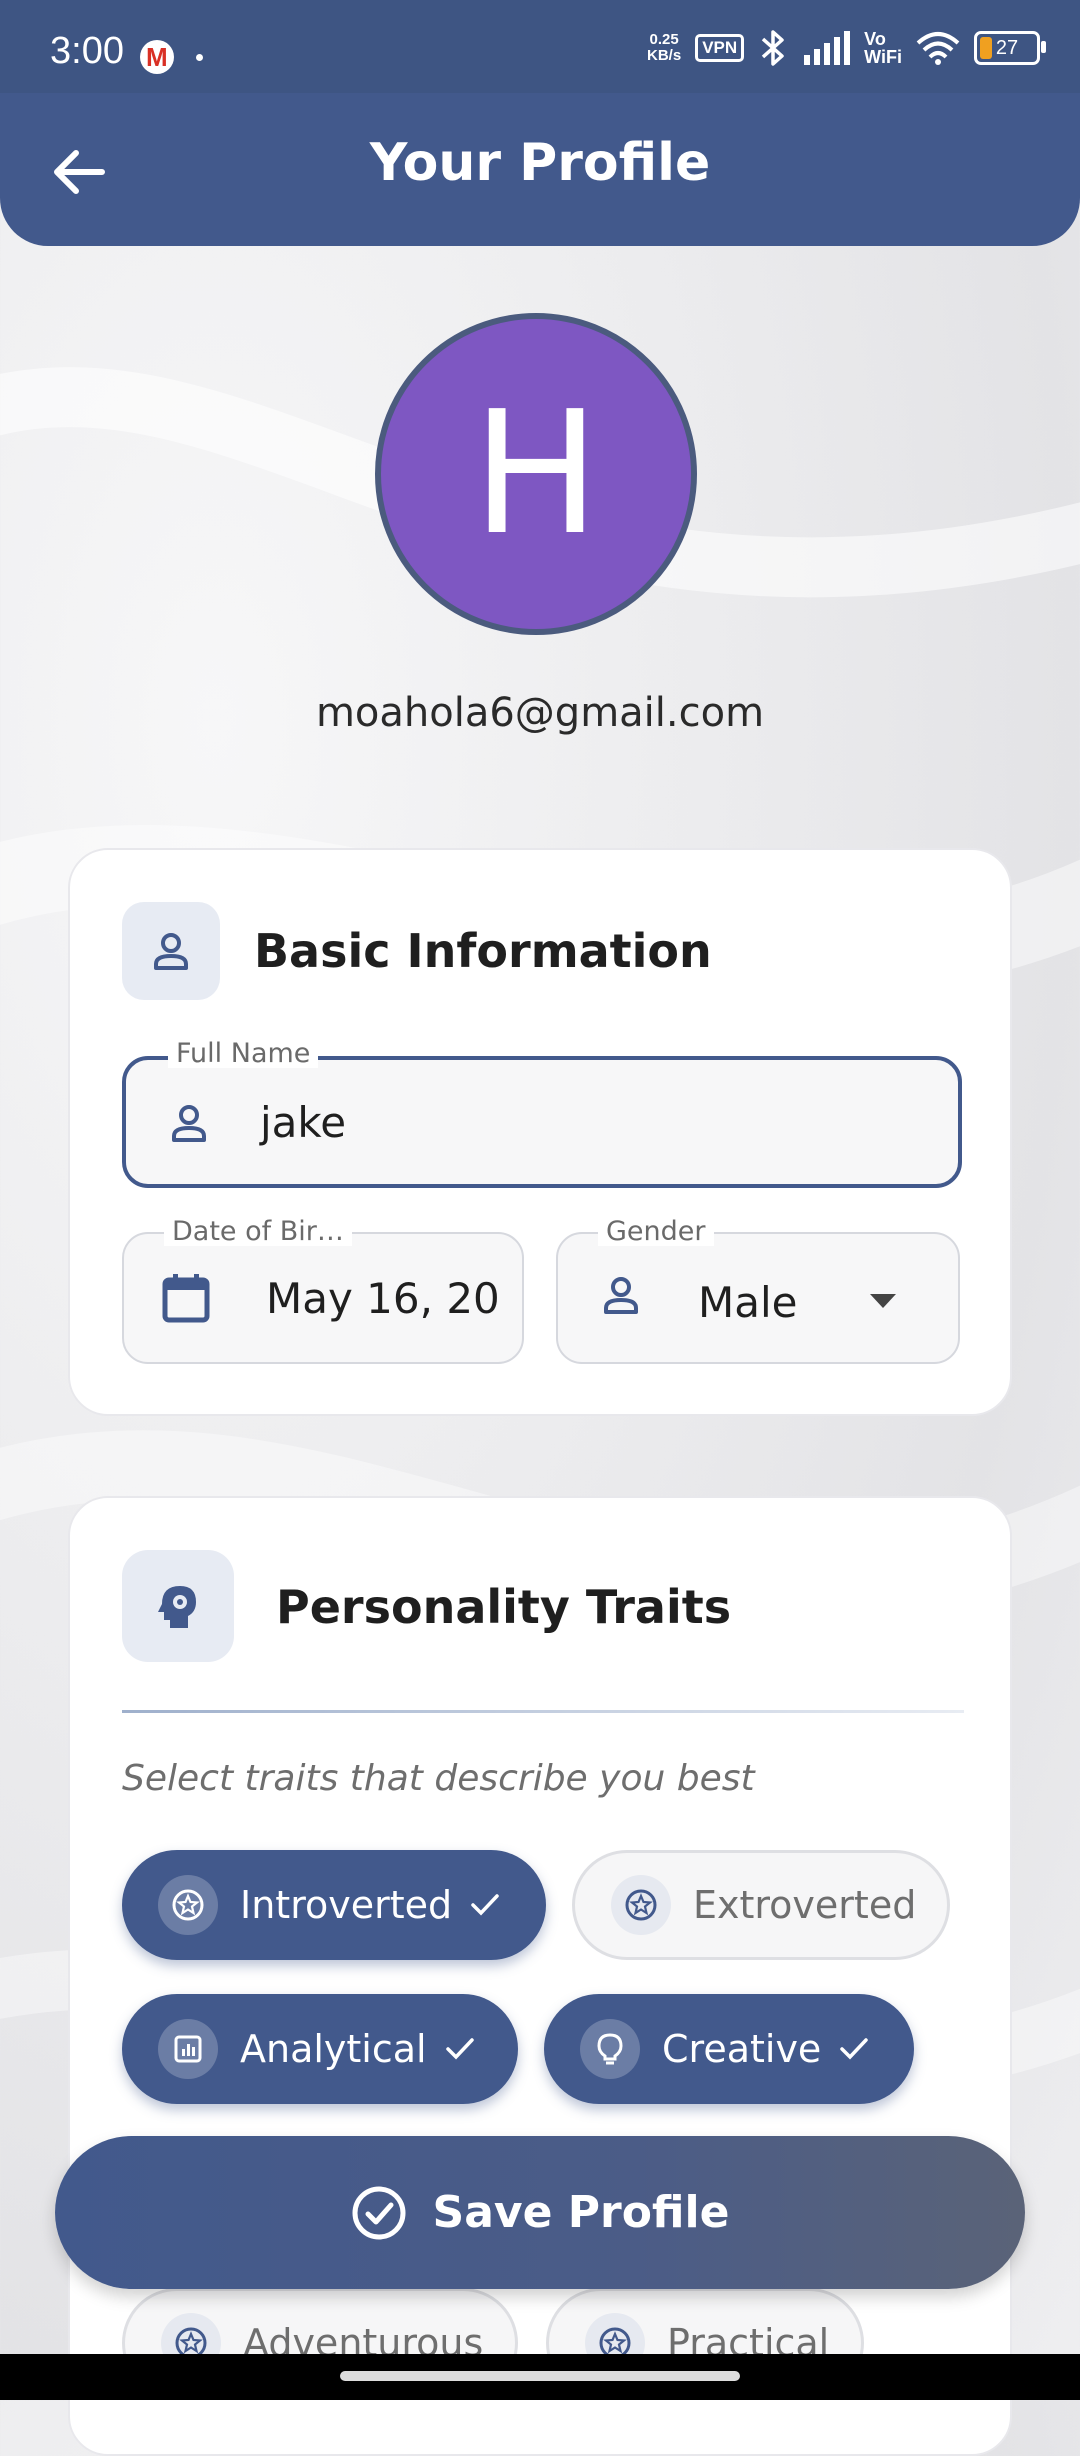  Describe the element at coordinates (243, 1054) in the screenshot. I see `full-name-label: Full Name` at that location.